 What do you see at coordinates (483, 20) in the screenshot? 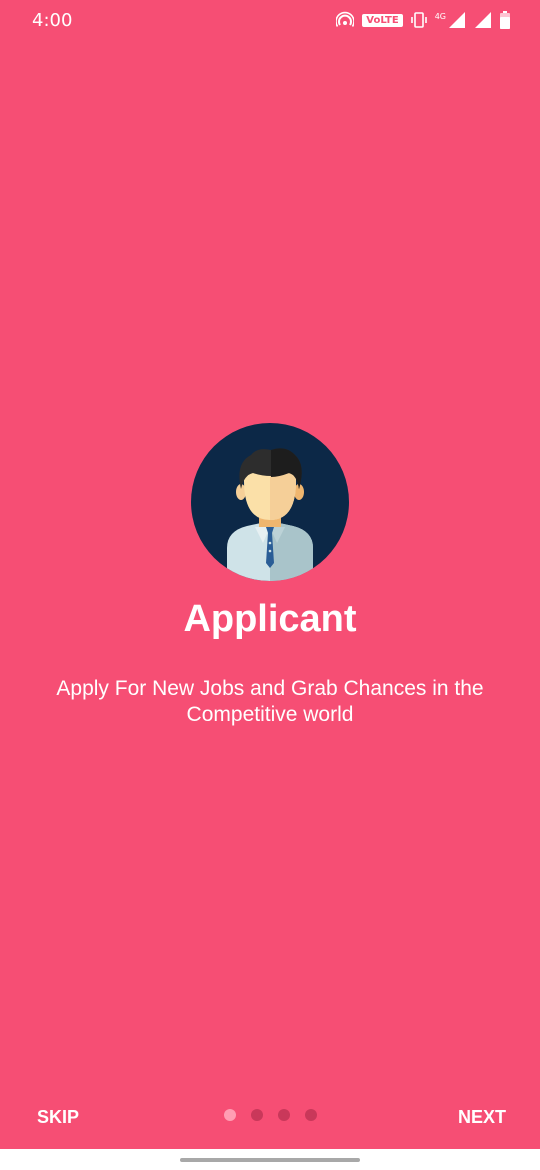
I see `signal-icon` at bounding box center [483, 20].